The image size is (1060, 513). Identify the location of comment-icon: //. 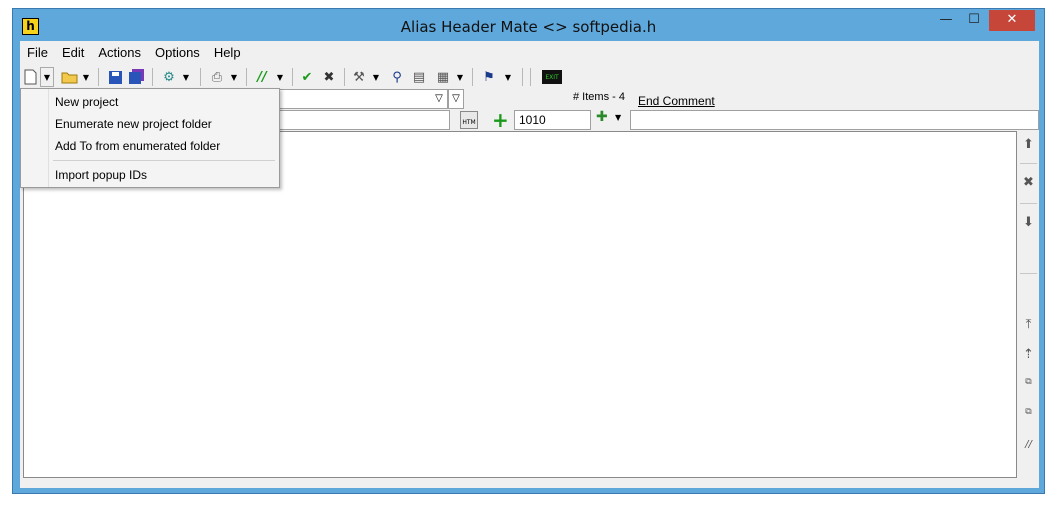
(262, 77).